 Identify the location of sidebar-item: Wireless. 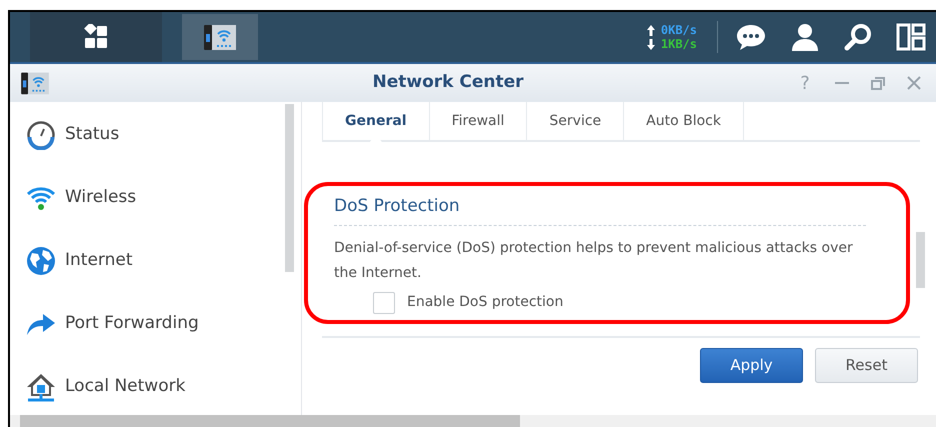
(100, 197).